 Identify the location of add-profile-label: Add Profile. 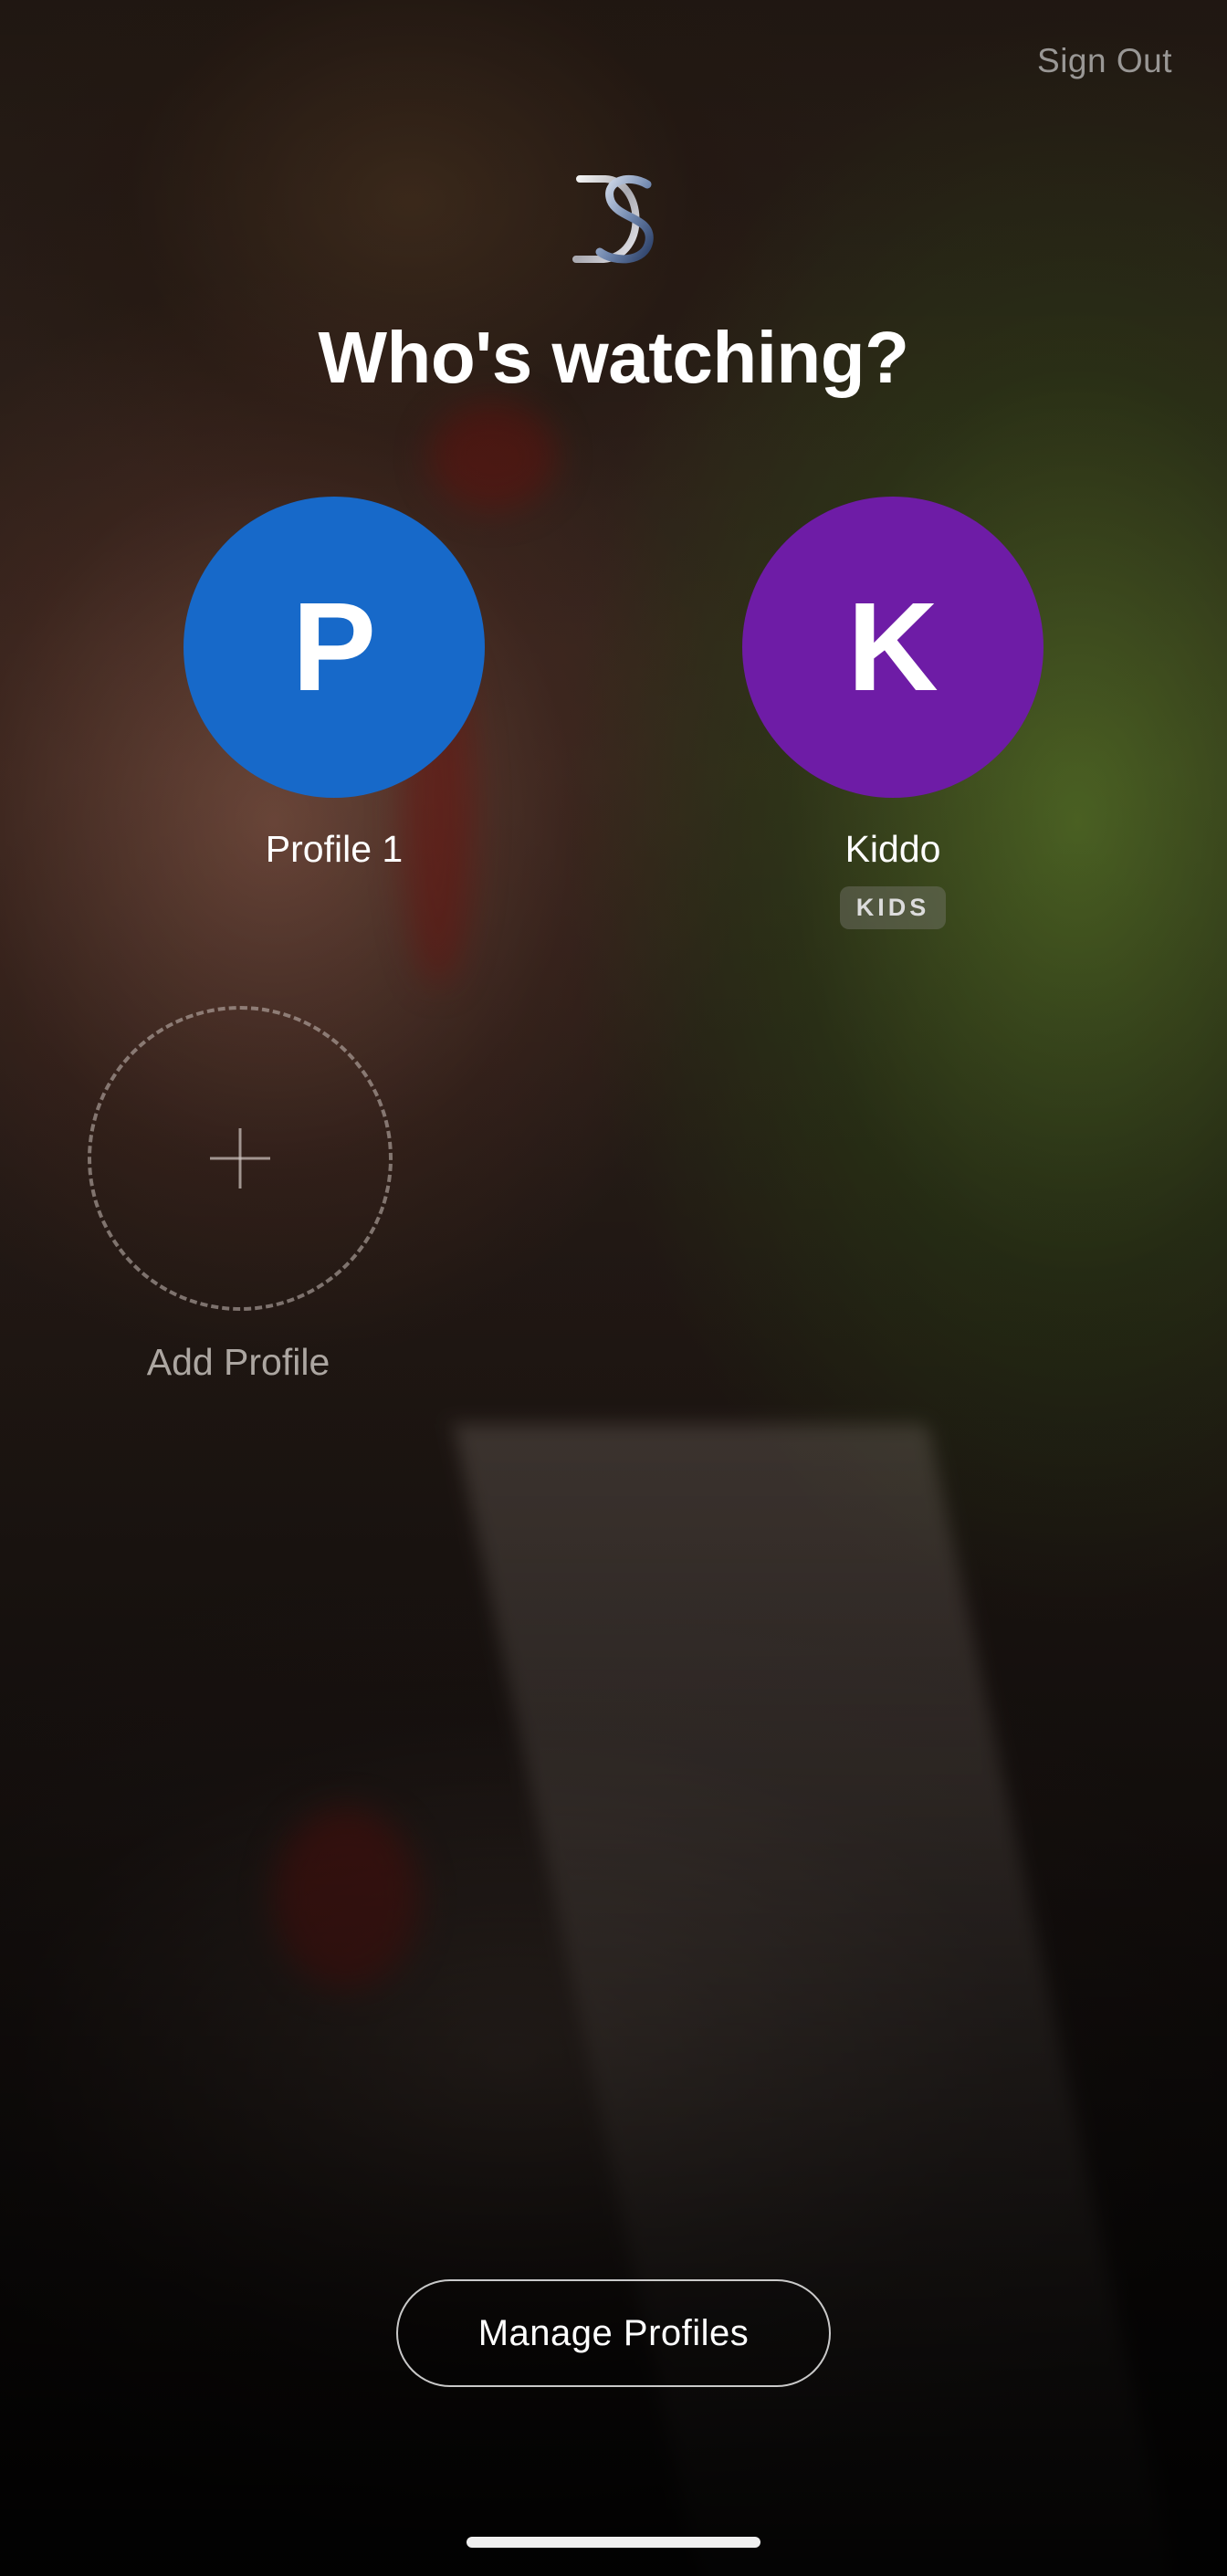
(238, 1362).